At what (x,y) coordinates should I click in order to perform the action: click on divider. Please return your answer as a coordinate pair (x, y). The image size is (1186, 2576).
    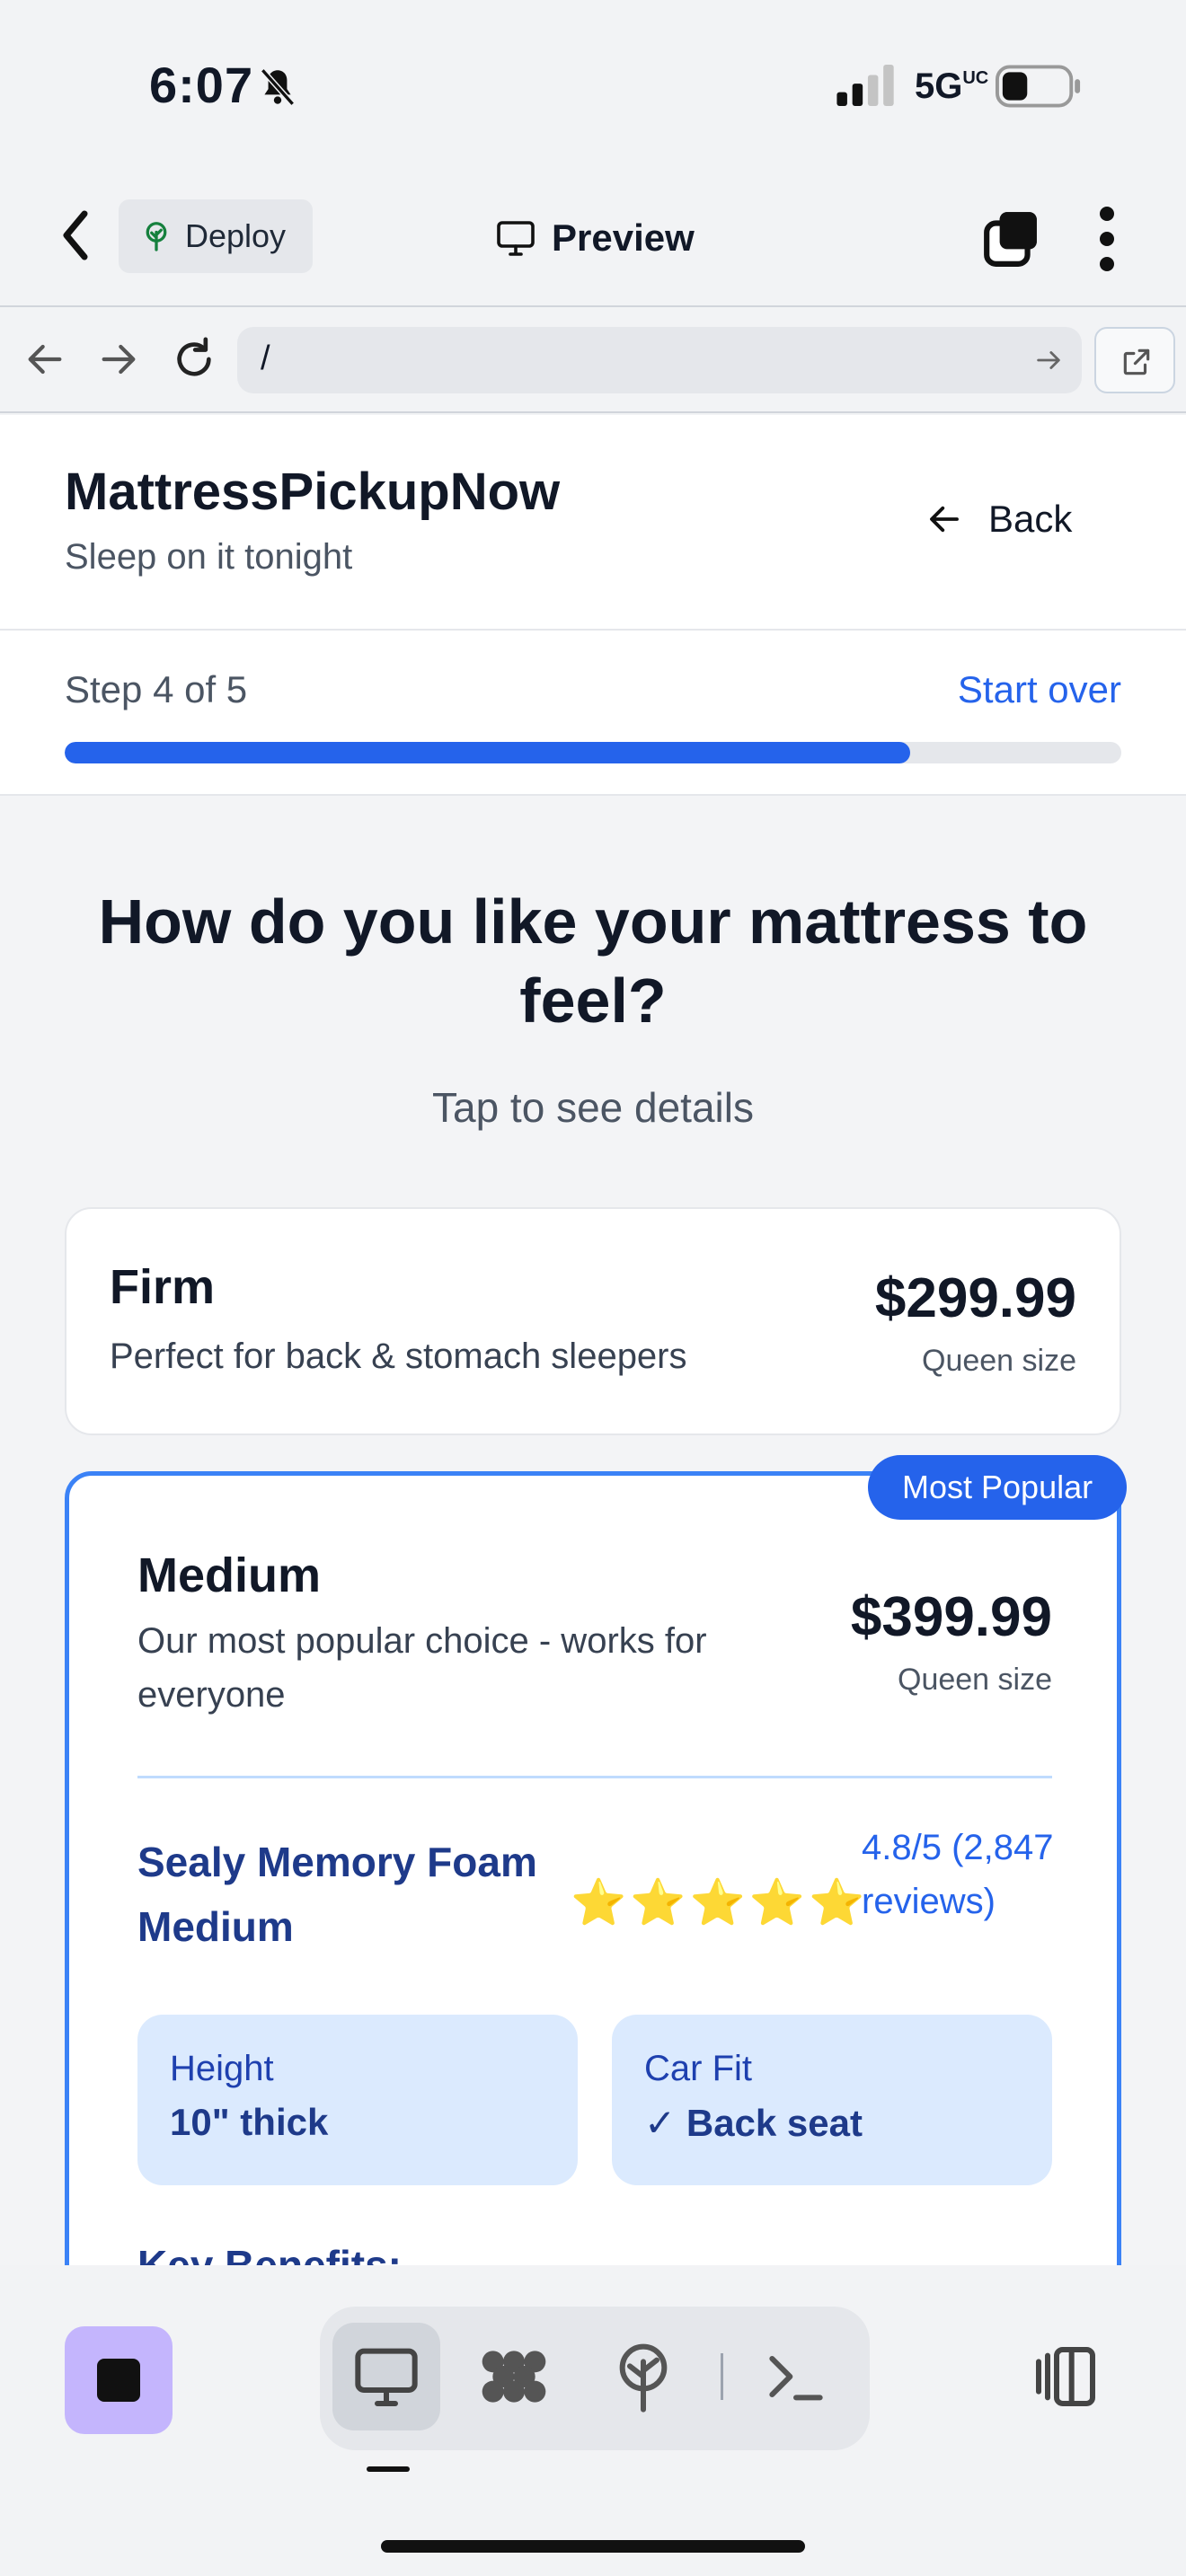
    Looking at the image, I should click on (594, 1777).